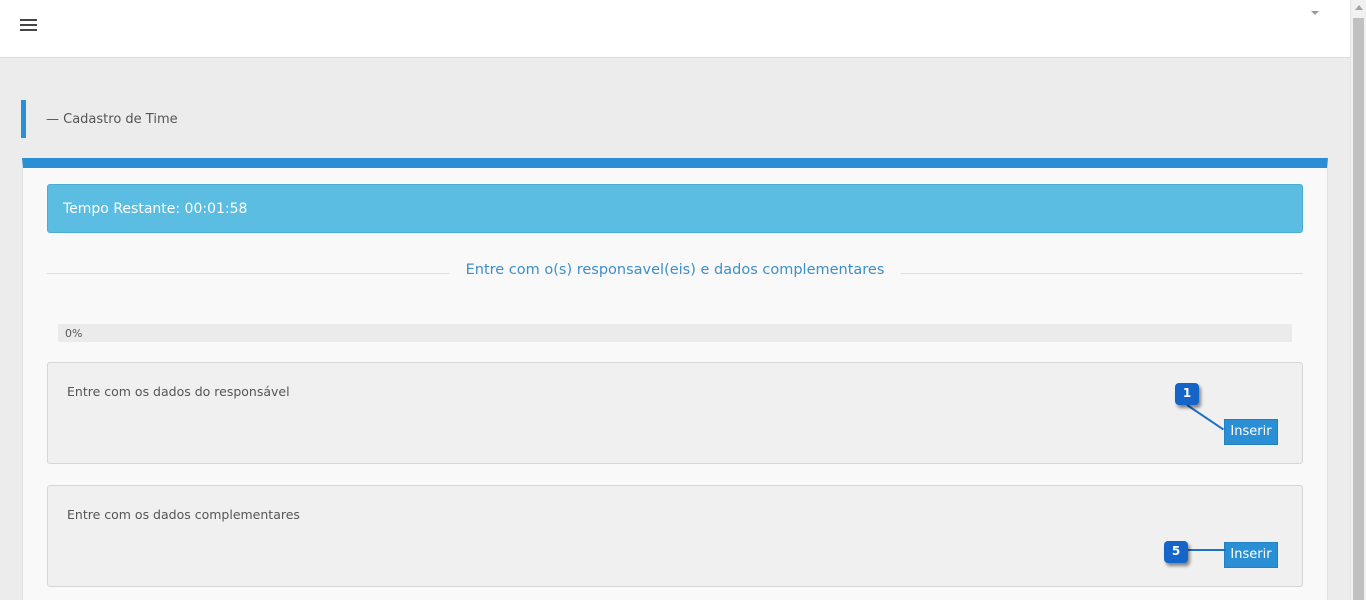  I want to click on progress-bar: 0%, so click(675, 333).